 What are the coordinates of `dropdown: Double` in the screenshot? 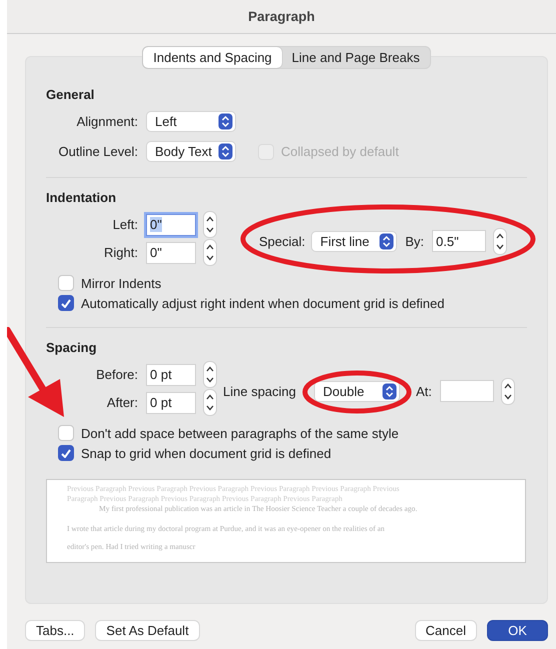 It's located at (357, 391).